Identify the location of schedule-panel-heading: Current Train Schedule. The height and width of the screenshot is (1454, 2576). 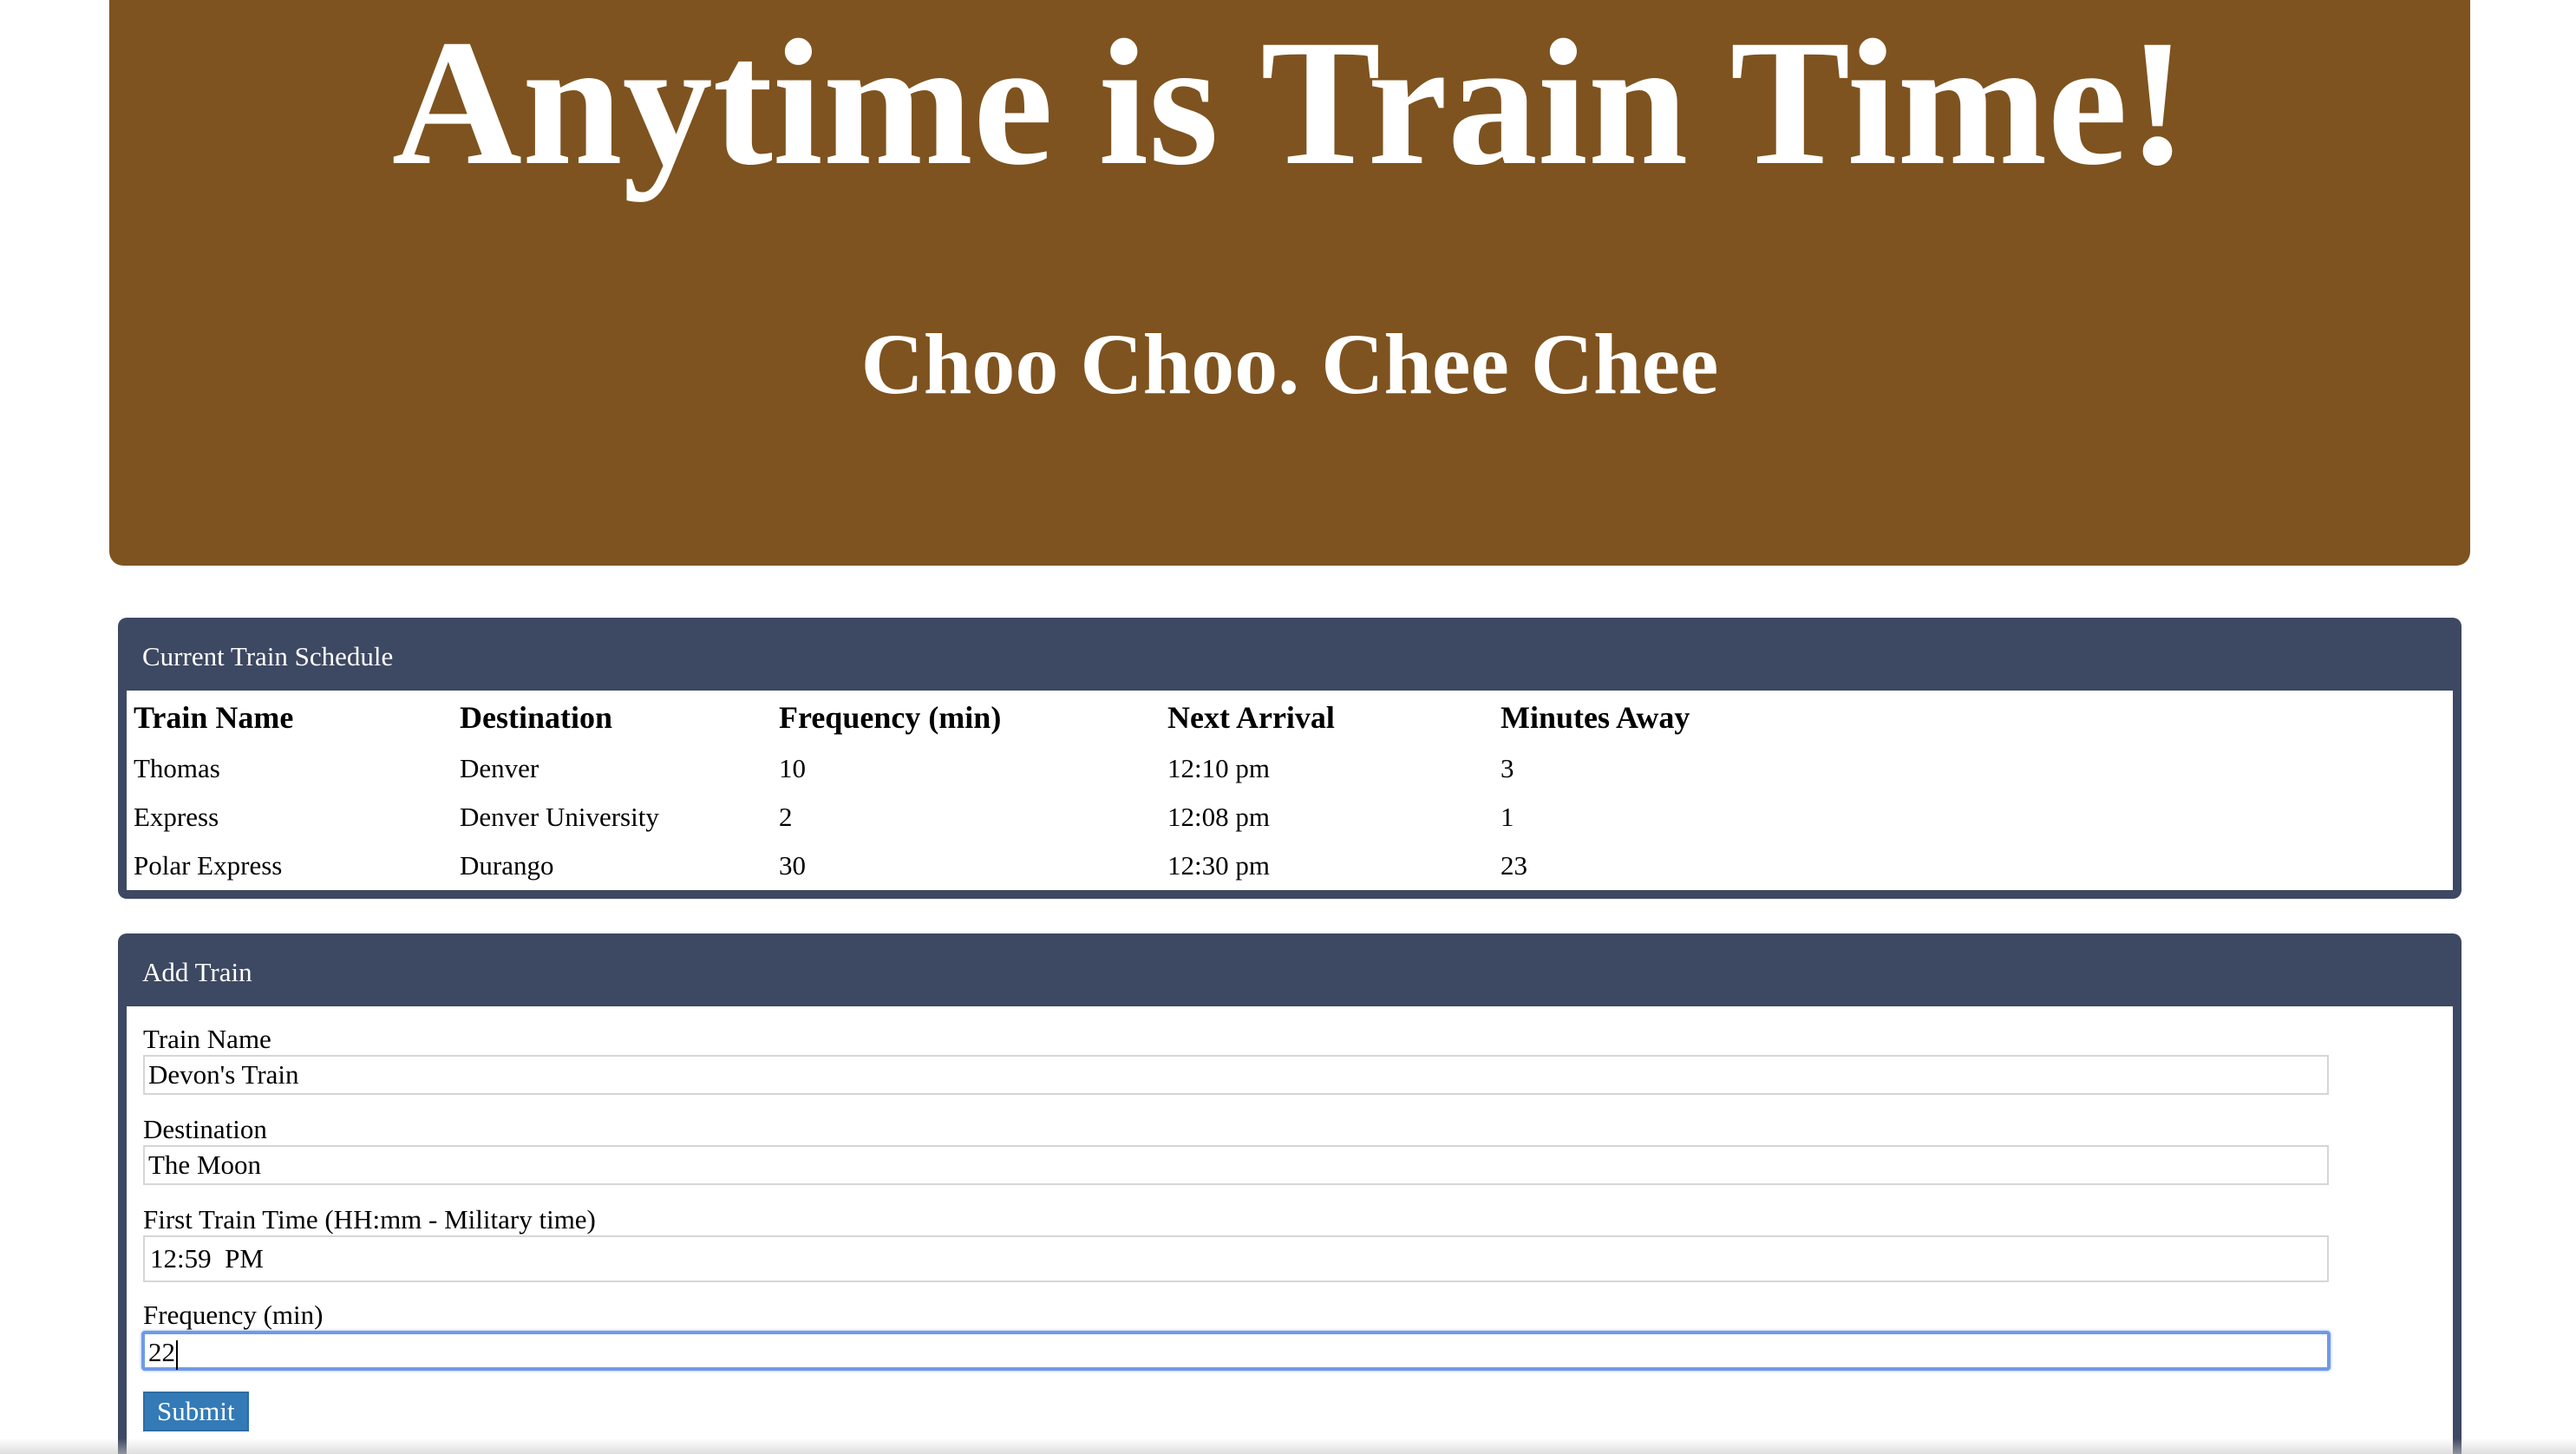
(268, 656).